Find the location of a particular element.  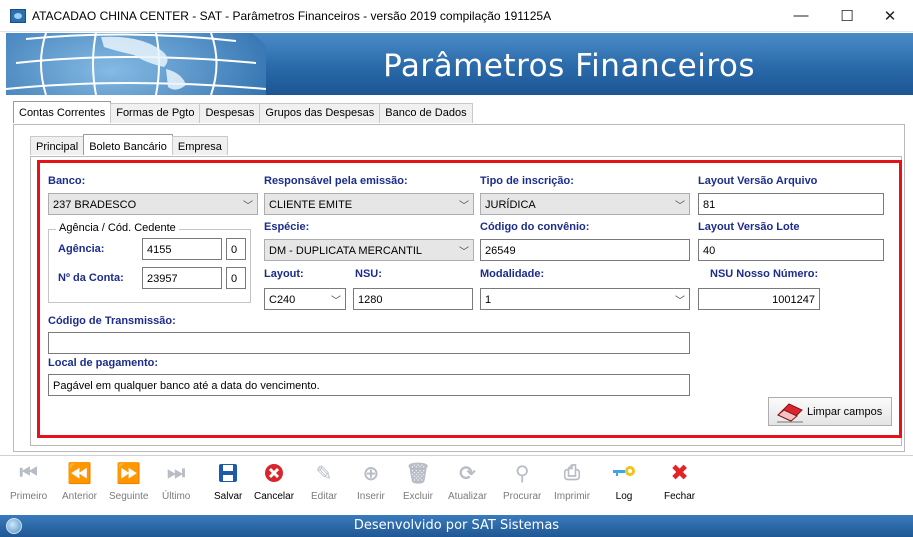

modalidade-label: Modalidade: is located at coordinates (512, 274).